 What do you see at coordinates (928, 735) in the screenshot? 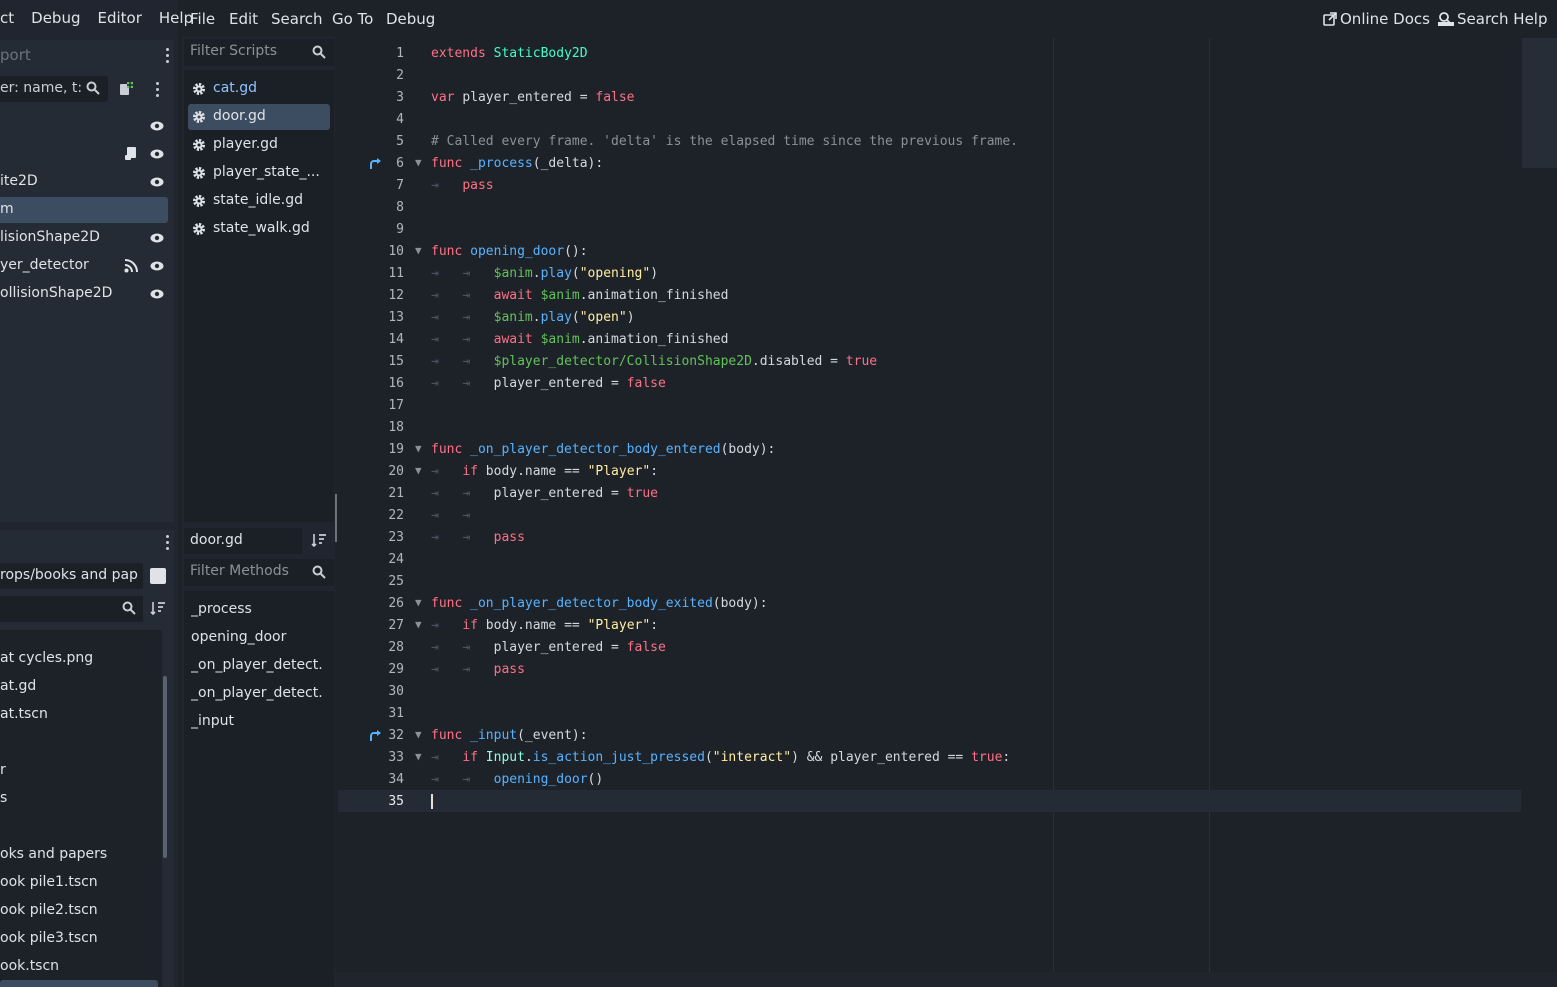
I see `code-line: 32 ▼ func _input(_event):` at bounding box center [928, 735].